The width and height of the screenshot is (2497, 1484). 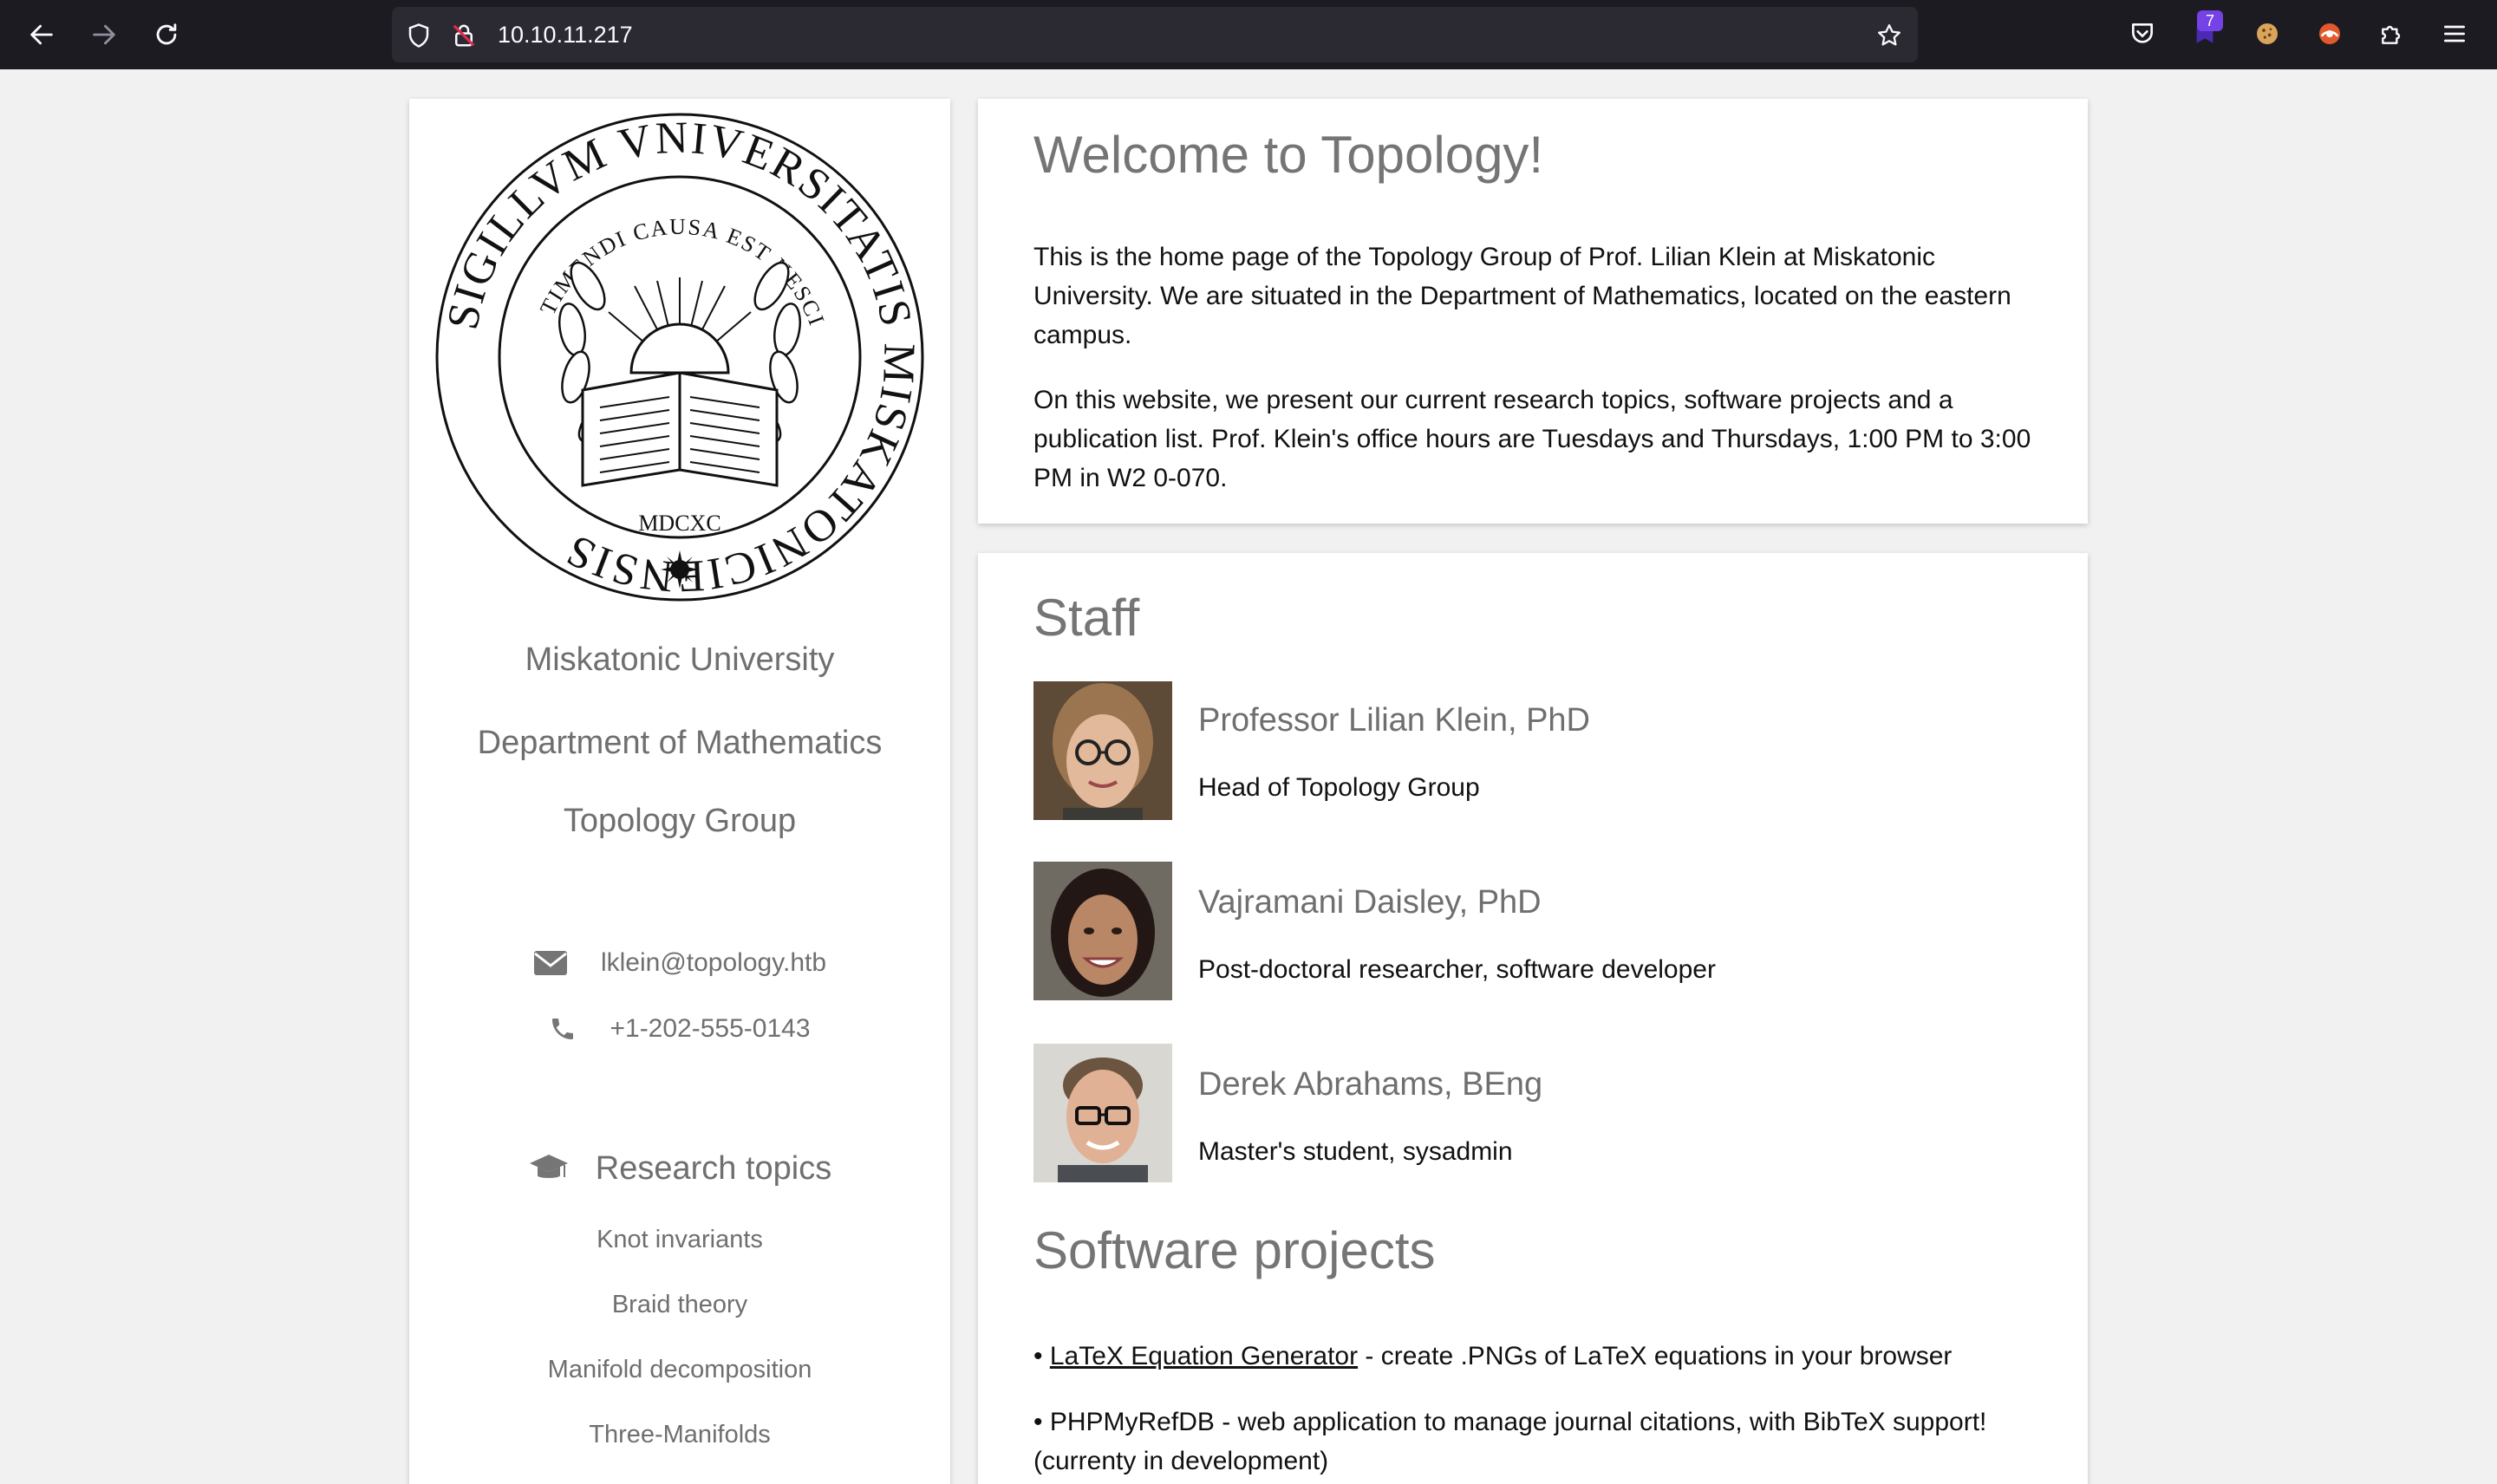 I want to click on back-button, so click(x=42, y=35).